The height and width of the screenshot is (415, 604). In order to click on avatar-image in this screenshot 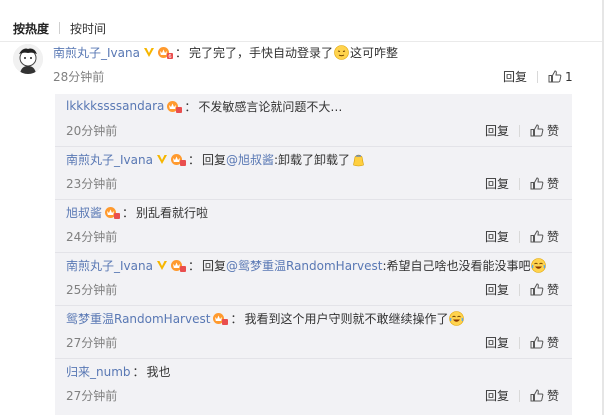, I will do `click(28, 59)`.